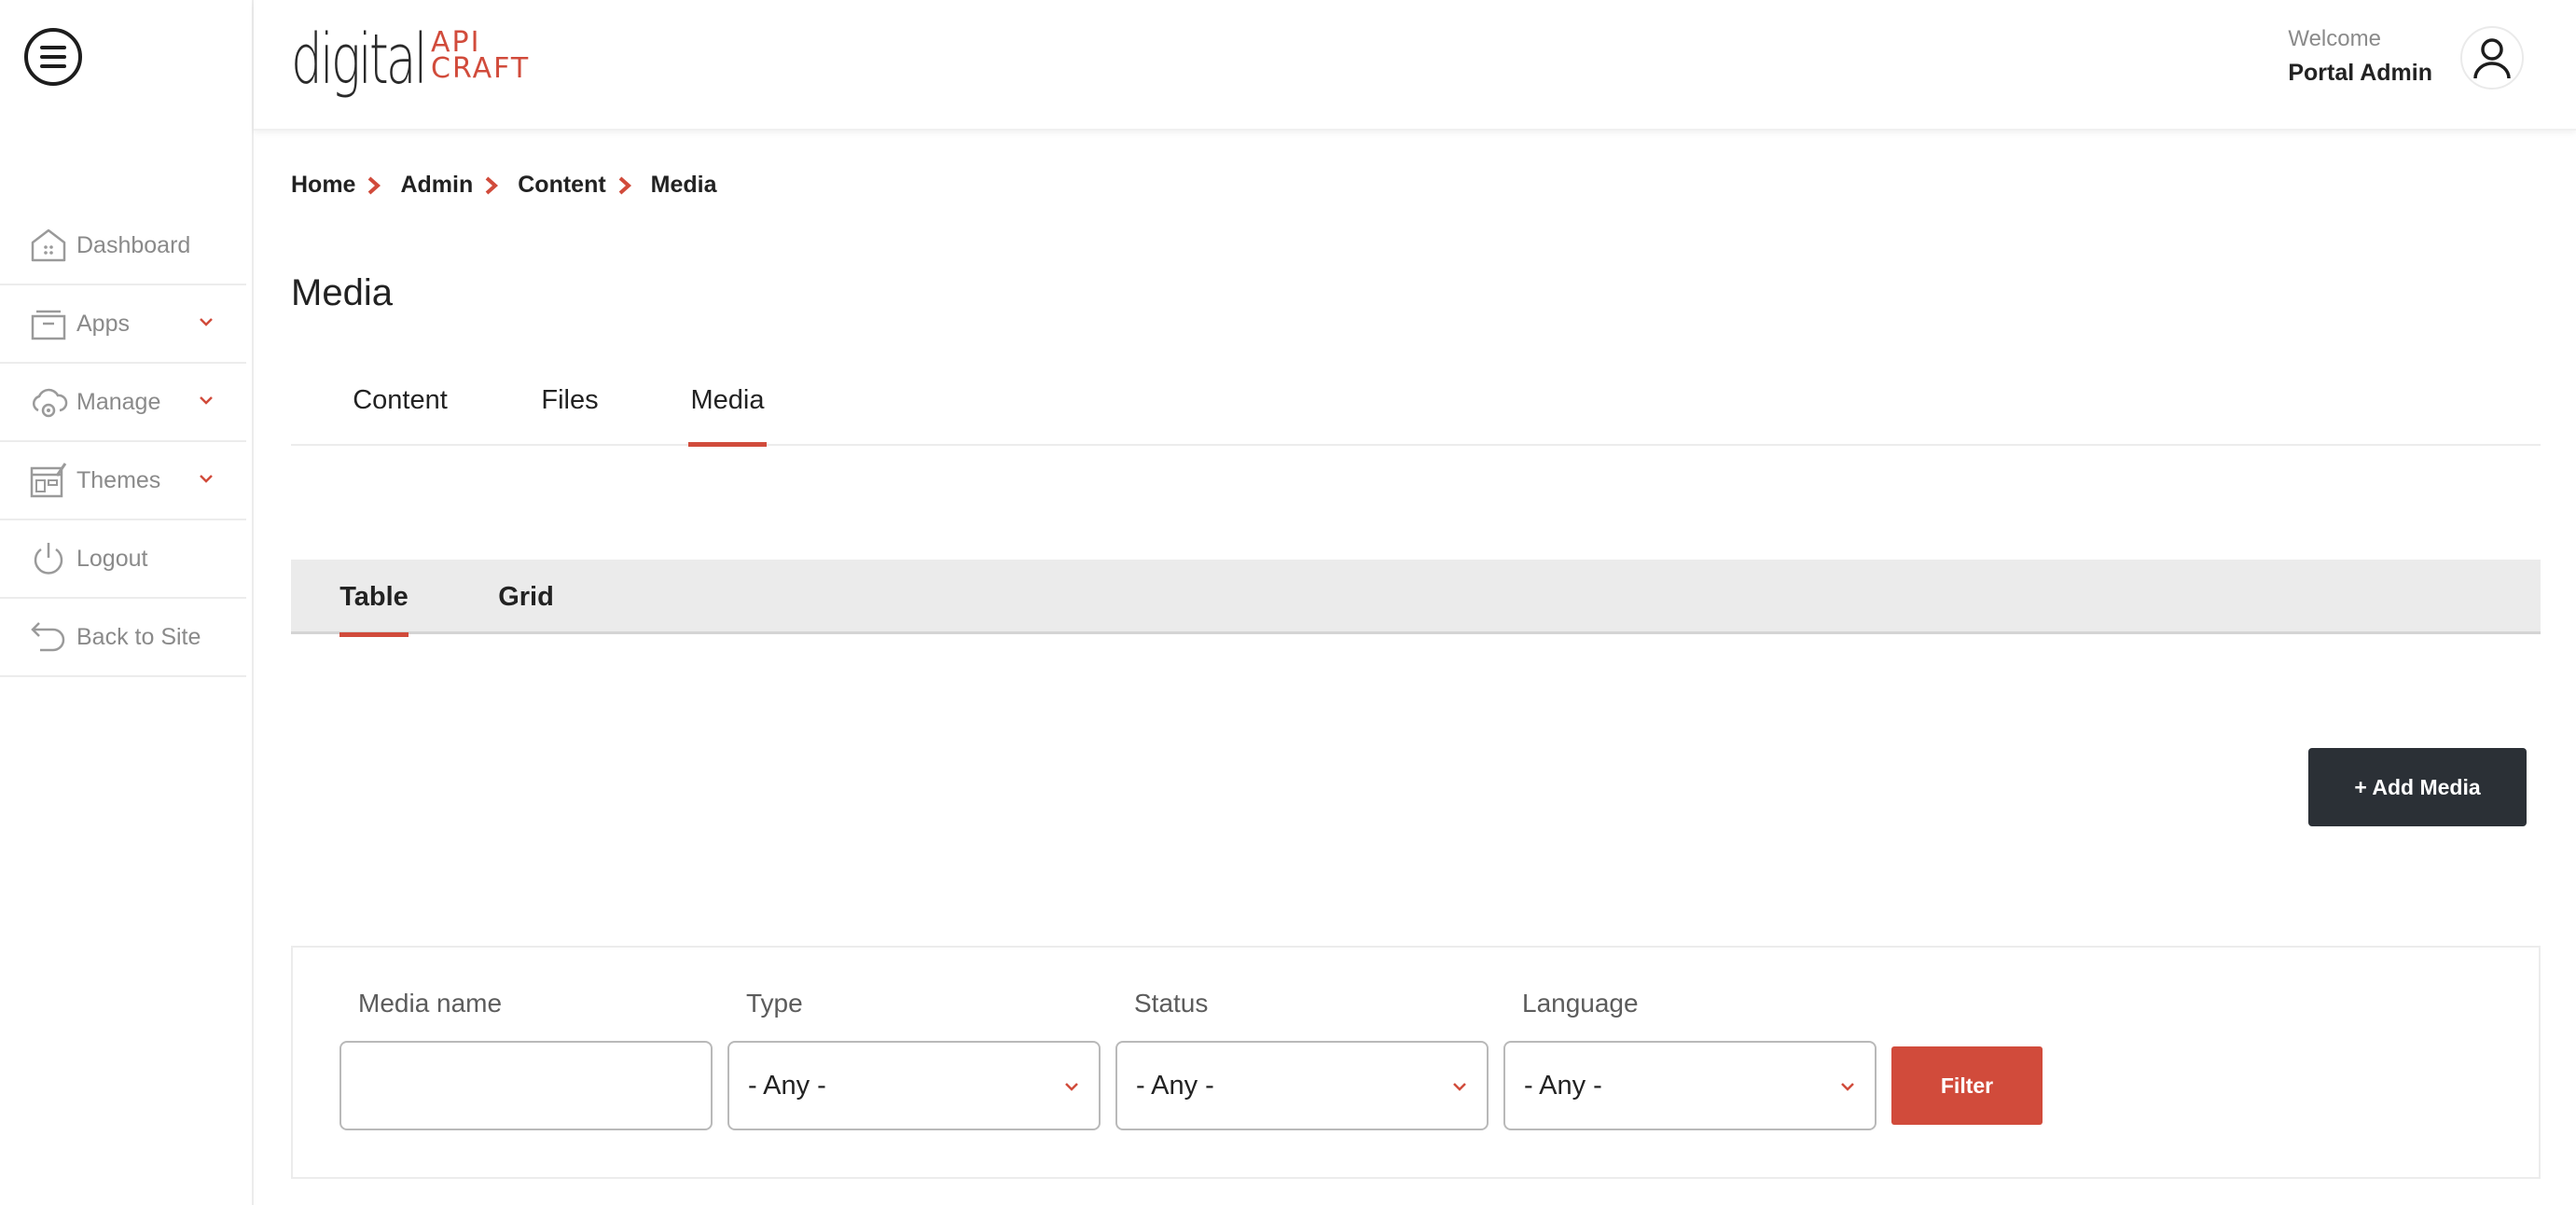 The image size is (2576, 1205). I want to click on top-header: digital API CRAFT Welcome Portal Admin, so click(1415, 65).